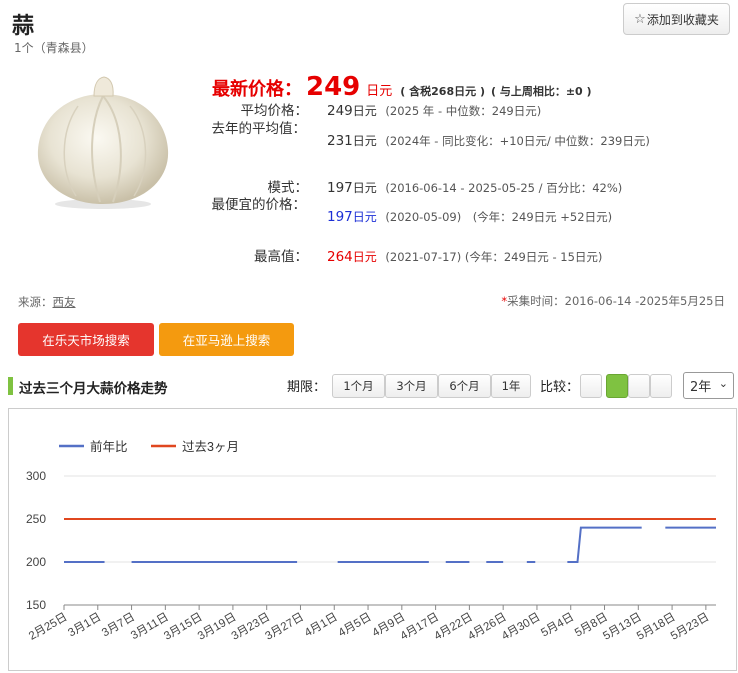  I want to click on stat-note: (2024年 - 同比变化：, so click(442, 141).